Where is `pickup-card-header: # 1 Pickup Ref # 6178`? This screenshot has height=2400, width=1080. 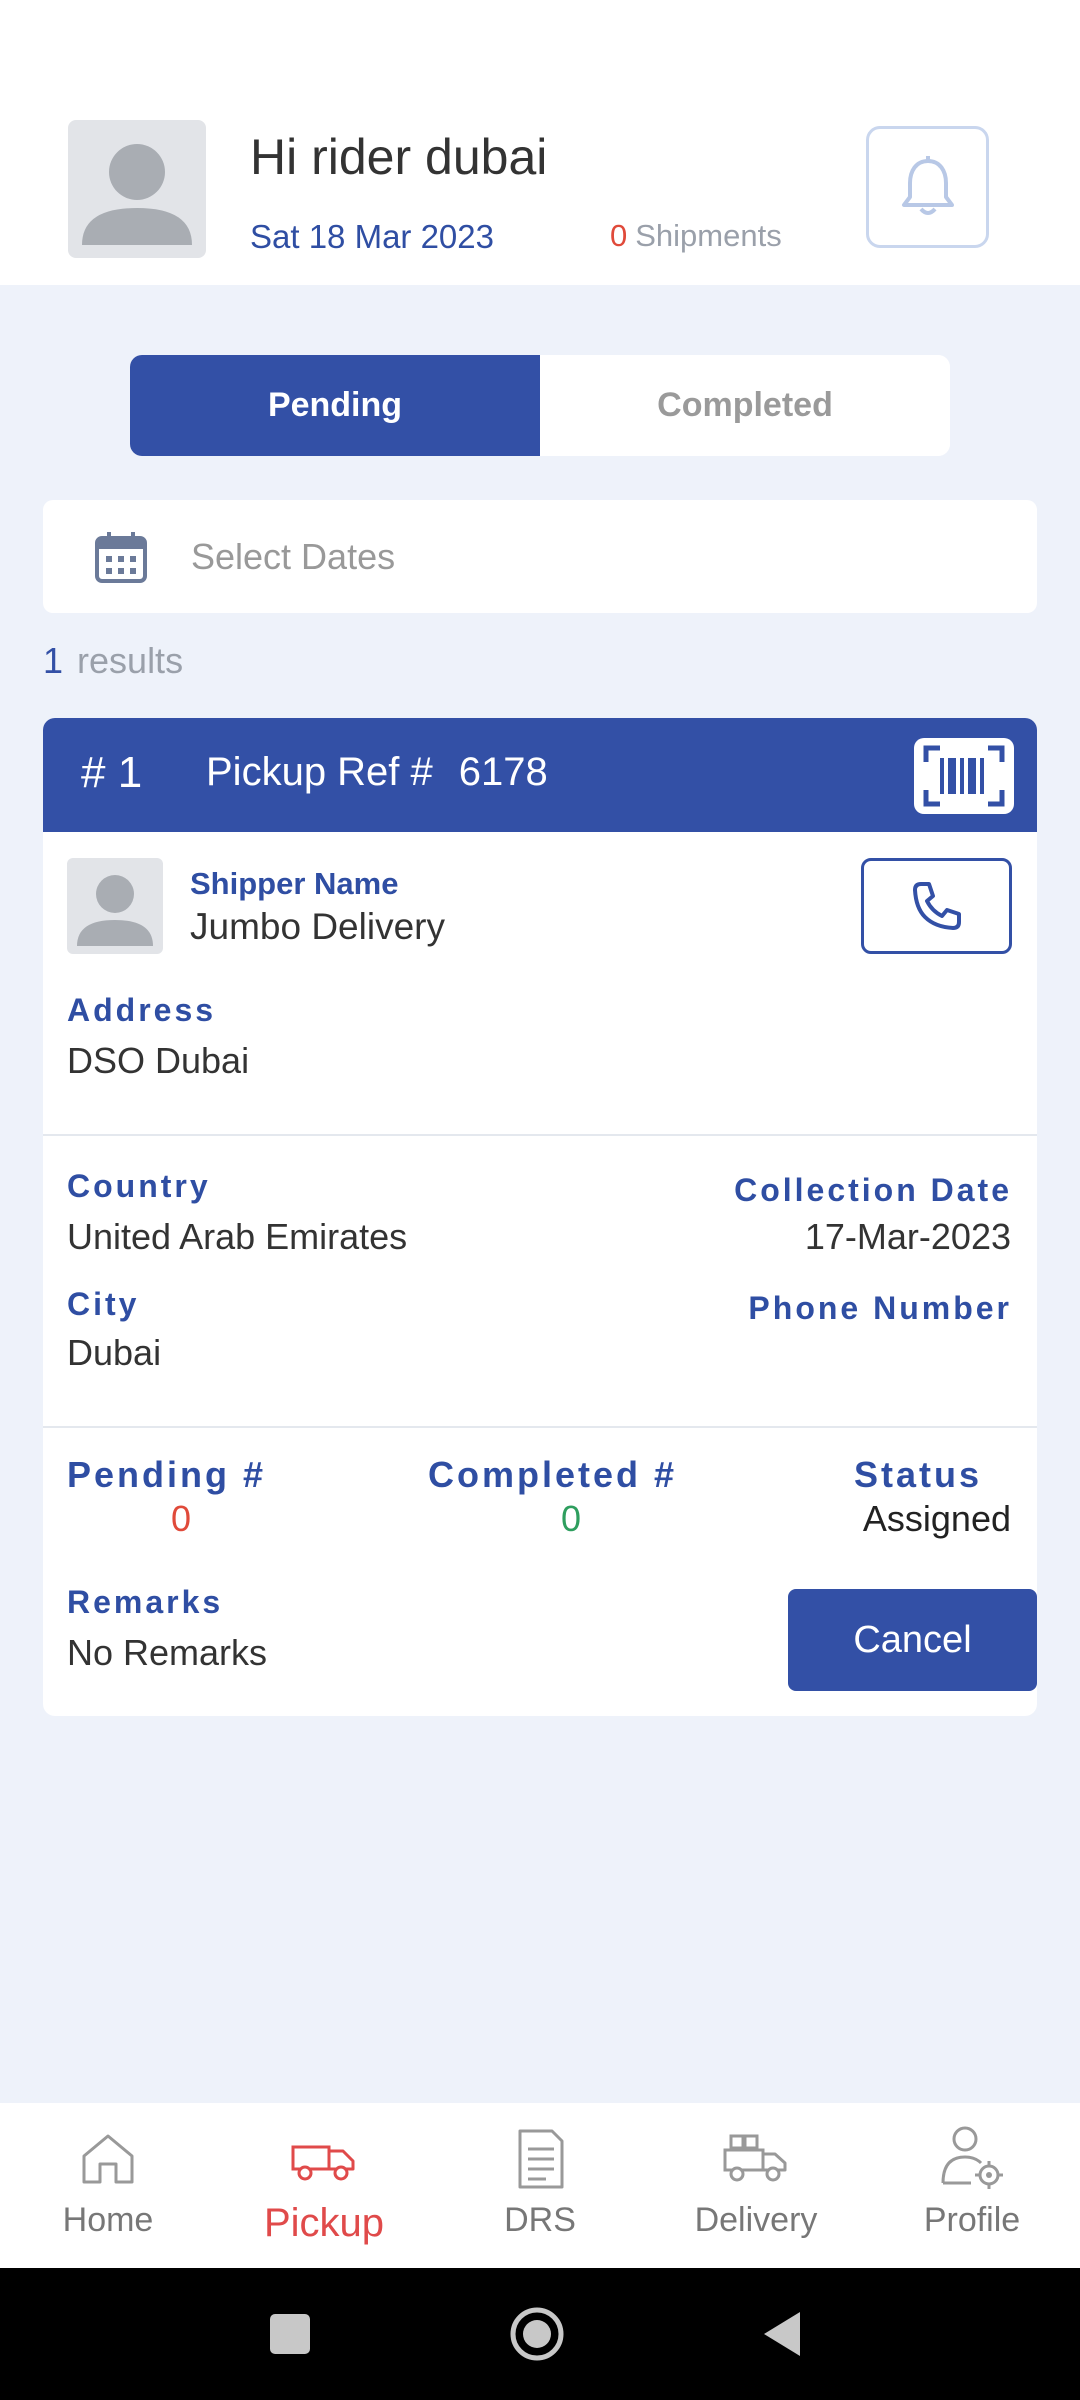 pickup-card-header: # 1 Pickup Ref # 6178 is located at coordinates (540, 775).